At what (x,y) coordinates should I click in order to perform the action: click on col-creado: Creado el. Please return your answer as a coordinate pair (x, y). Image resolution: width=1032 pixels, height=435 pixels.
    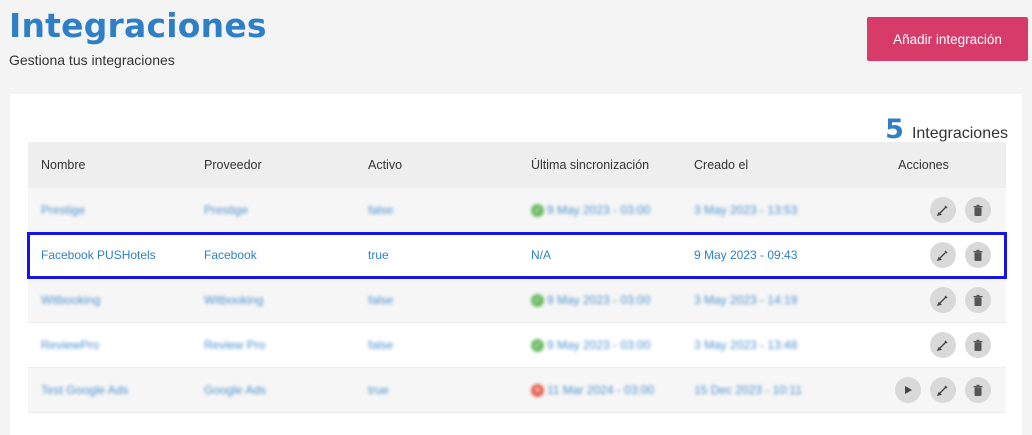
    Looking at the image, I should click on (721, 165).